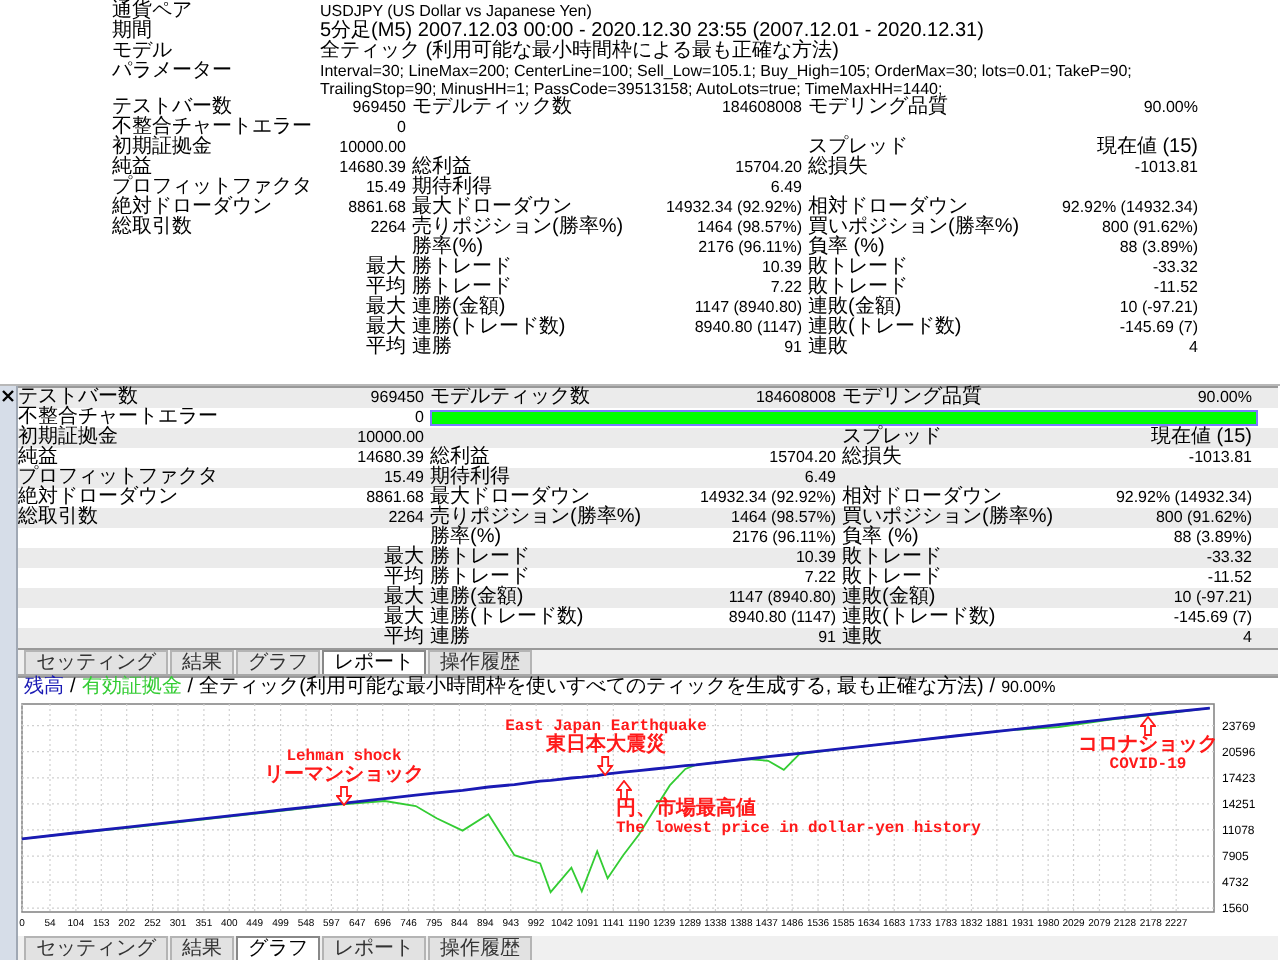  What do you see at coordinates (727, 80) in the screenshot?
I see `field-value: Interval=30; LineMax=200; CenterLine=100; Sell_Low=105.1; Buy_High=105; OrderMax=30; lots=0.01; TakeP=90; TrailingStop=90; MinusHH=1; PassCode=39513158; AutoLots=true; TimeMaxHH=1440;` at bounding box center [727, 80].